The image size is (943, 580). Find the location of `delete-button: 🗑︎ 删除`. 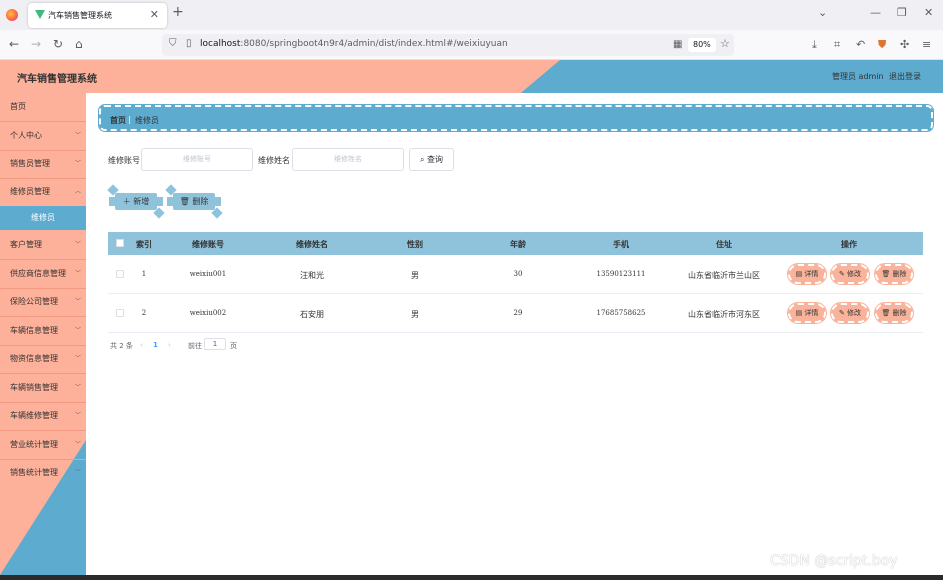

delete-button: 🗑︎ 删除 is located at coordinates (194, 201).